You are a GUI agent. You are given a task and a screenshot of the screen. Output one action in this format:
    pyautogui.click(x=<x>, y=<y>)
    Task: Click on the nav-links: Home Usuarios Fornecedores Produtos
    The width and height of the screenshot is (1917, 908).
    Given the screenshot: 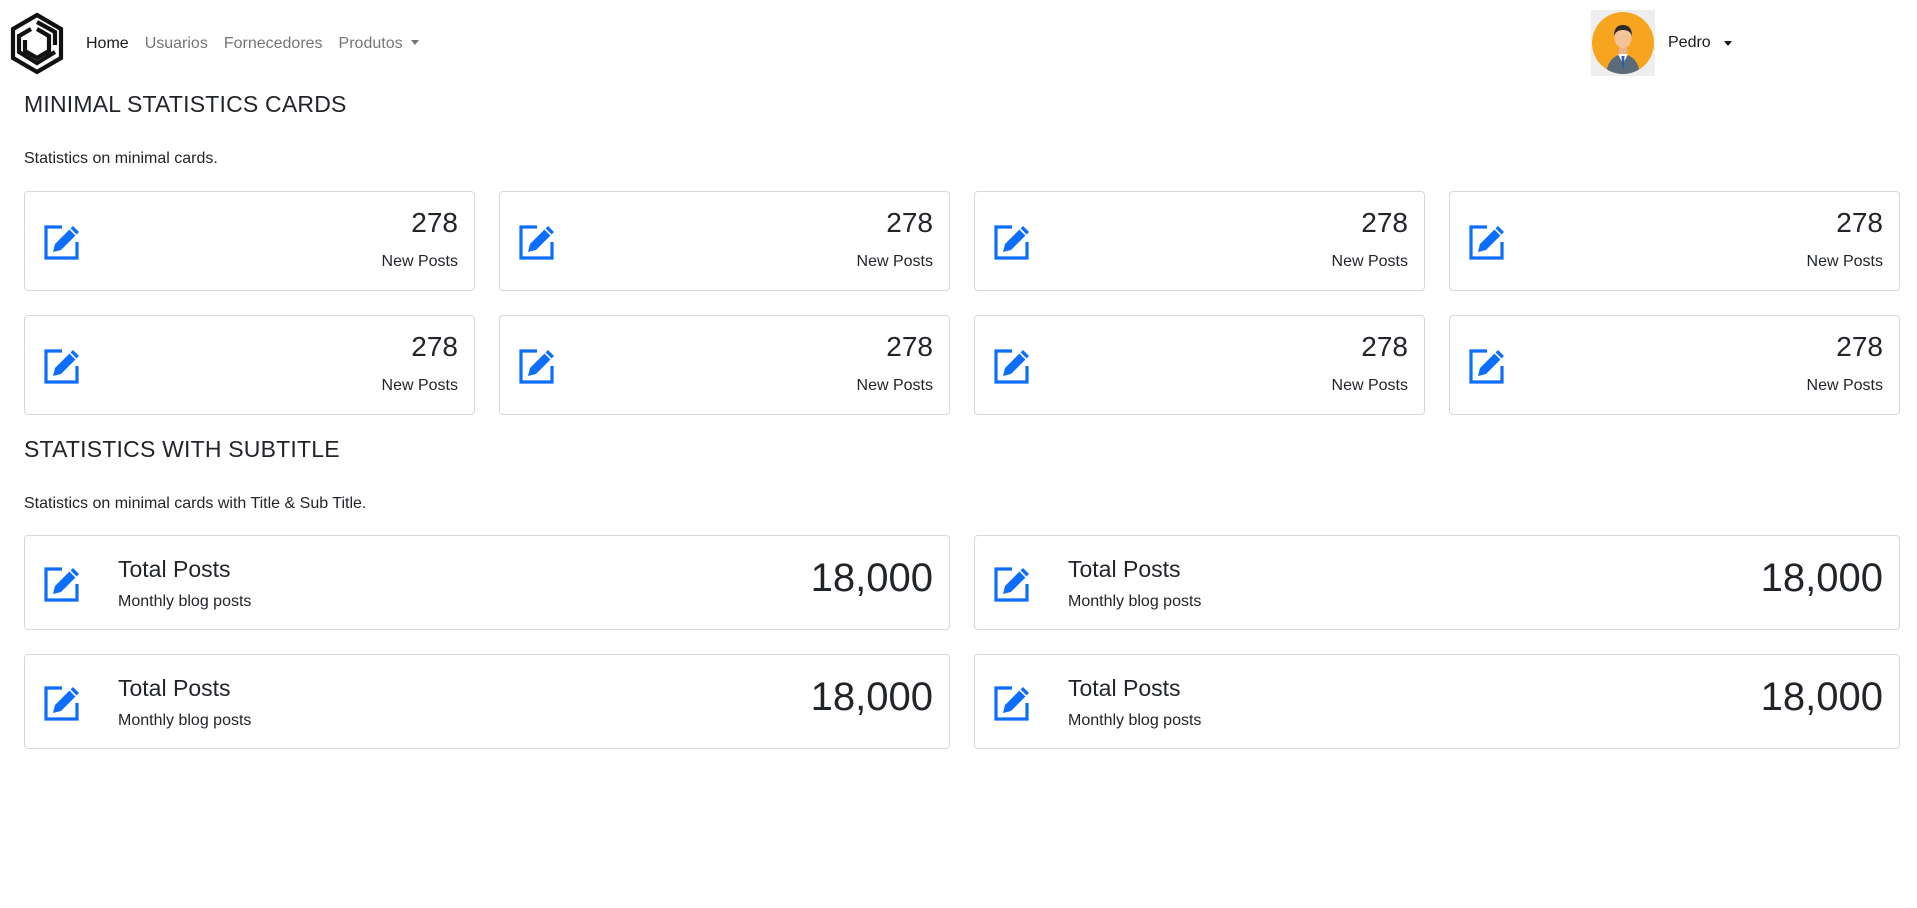 What is the action you would take?
    pyautogui.click(x=252, y=43)
    